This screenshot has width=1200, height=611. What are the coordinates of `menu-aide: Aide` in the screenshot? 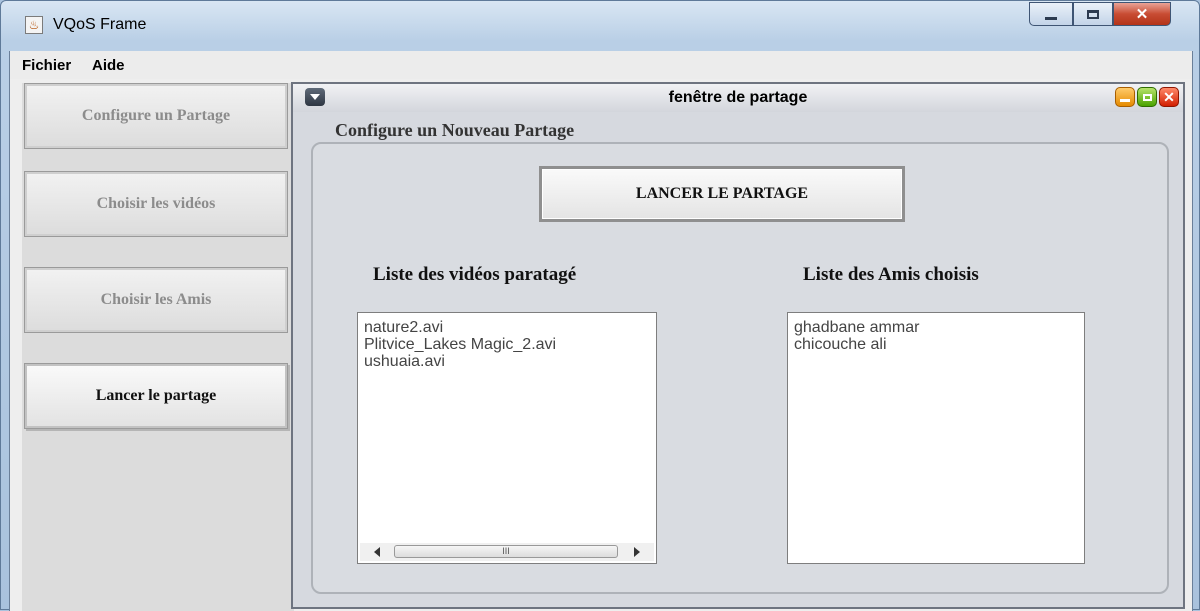 It's located at (108, 65).